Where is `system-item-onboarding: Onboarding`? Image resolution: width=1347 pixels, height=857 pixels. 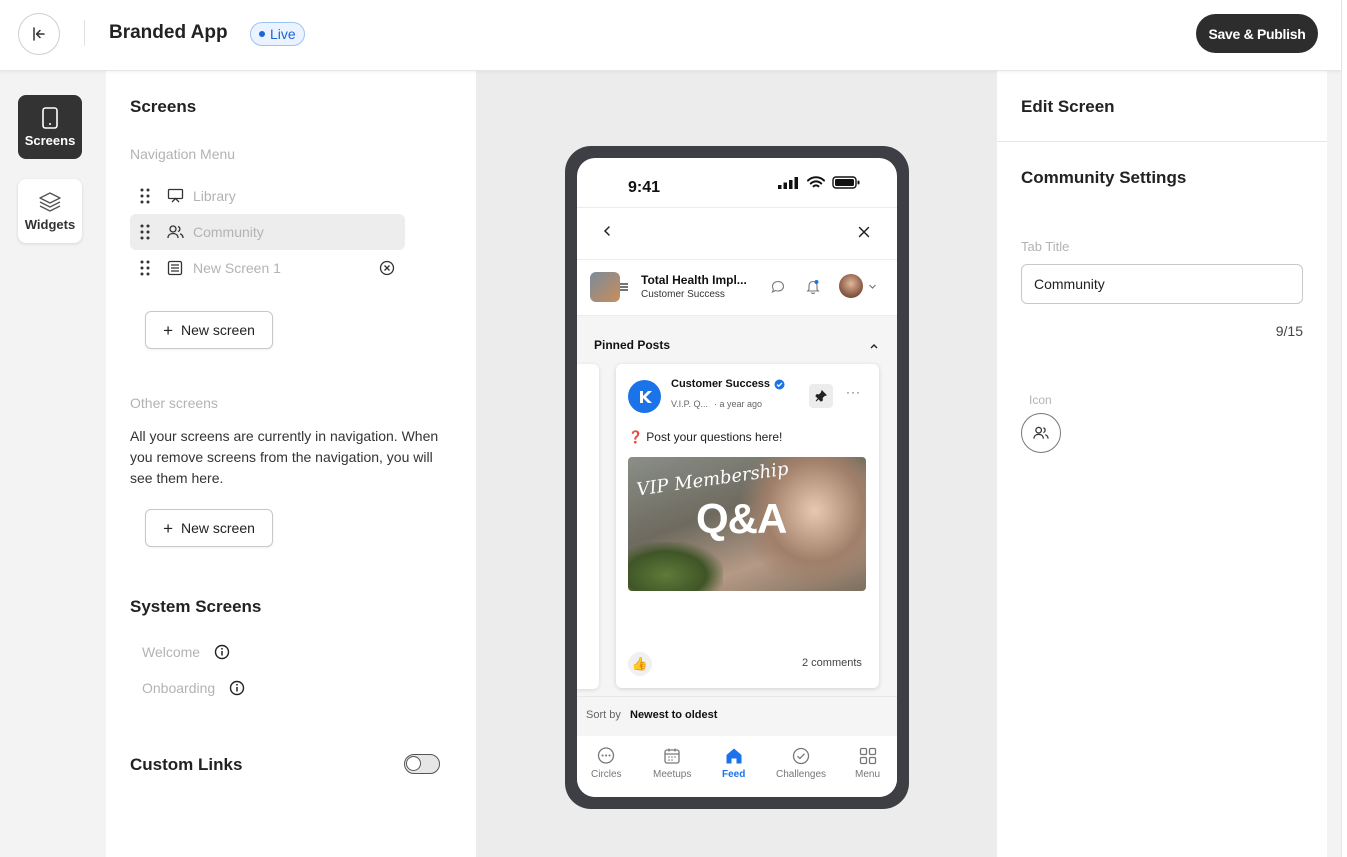 system-item-onboarding: Onboarding is located at coordinates (193, 688).